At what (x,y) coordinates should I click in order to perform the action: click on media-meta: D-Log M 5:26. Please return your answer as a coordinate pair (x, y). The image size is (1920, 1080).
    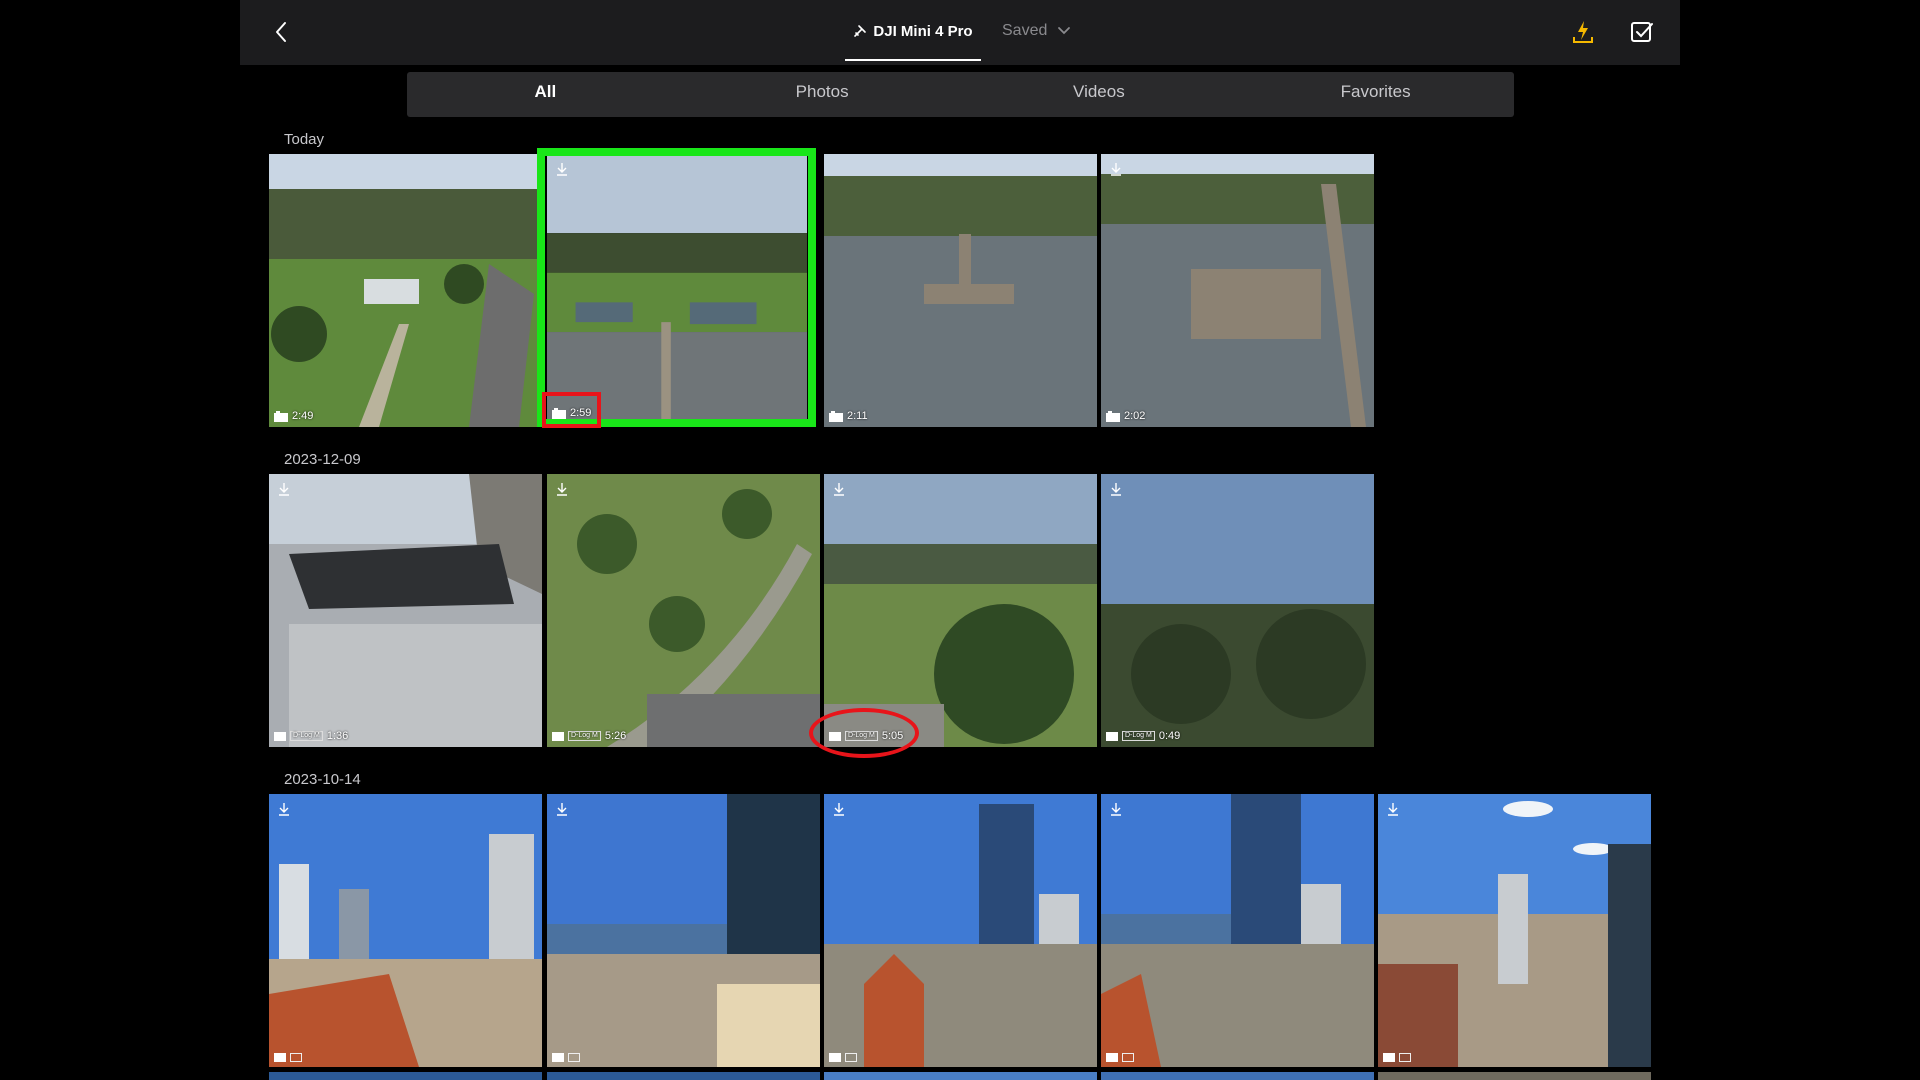
    Looking at the image, I should click on (589, 736).